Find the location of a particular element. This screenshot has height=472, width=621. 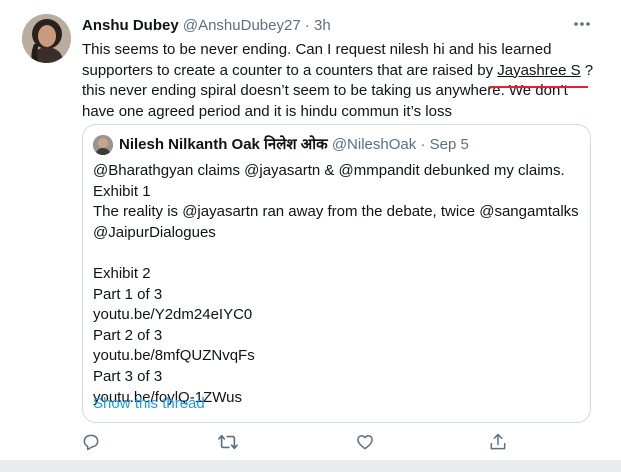

reply-icon is located at coordinates (91, 442).